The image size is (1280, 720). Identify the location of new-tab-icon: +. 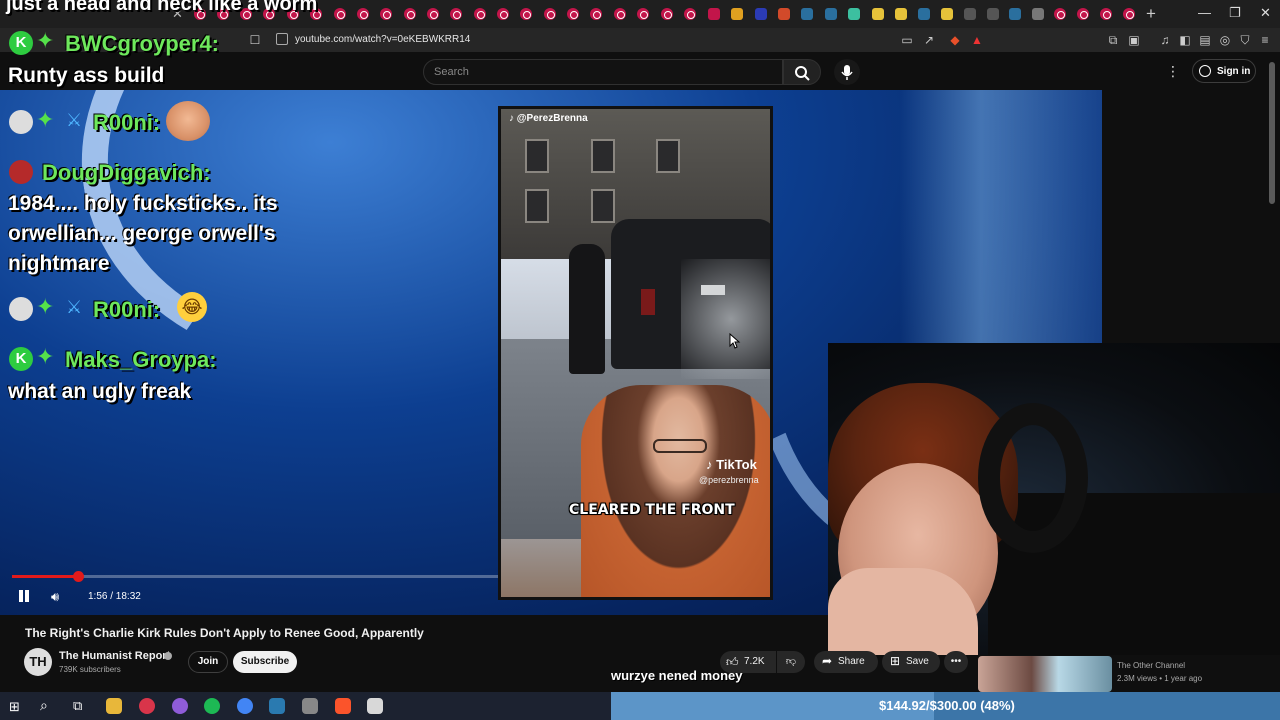
(1151, 14).